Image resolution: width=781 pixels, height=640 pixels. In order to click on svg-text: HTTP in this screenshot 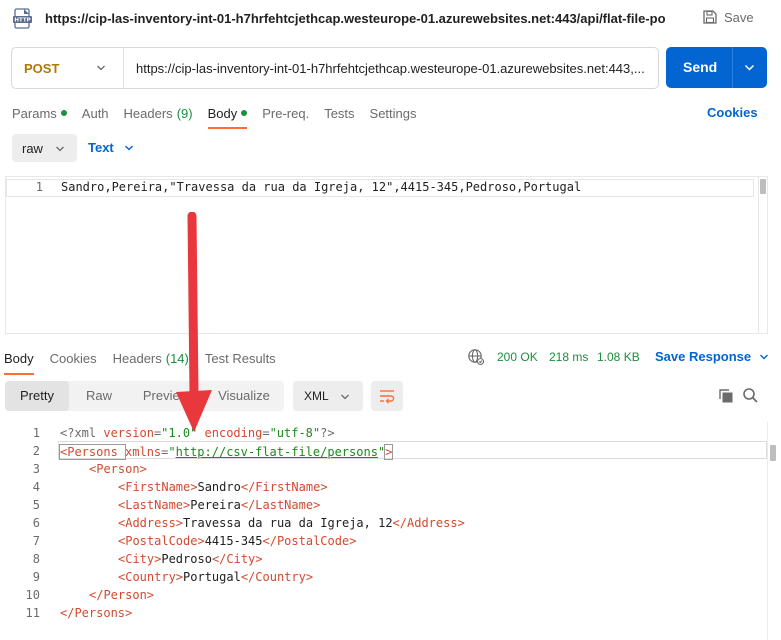, I will do `click(22, 21)`.